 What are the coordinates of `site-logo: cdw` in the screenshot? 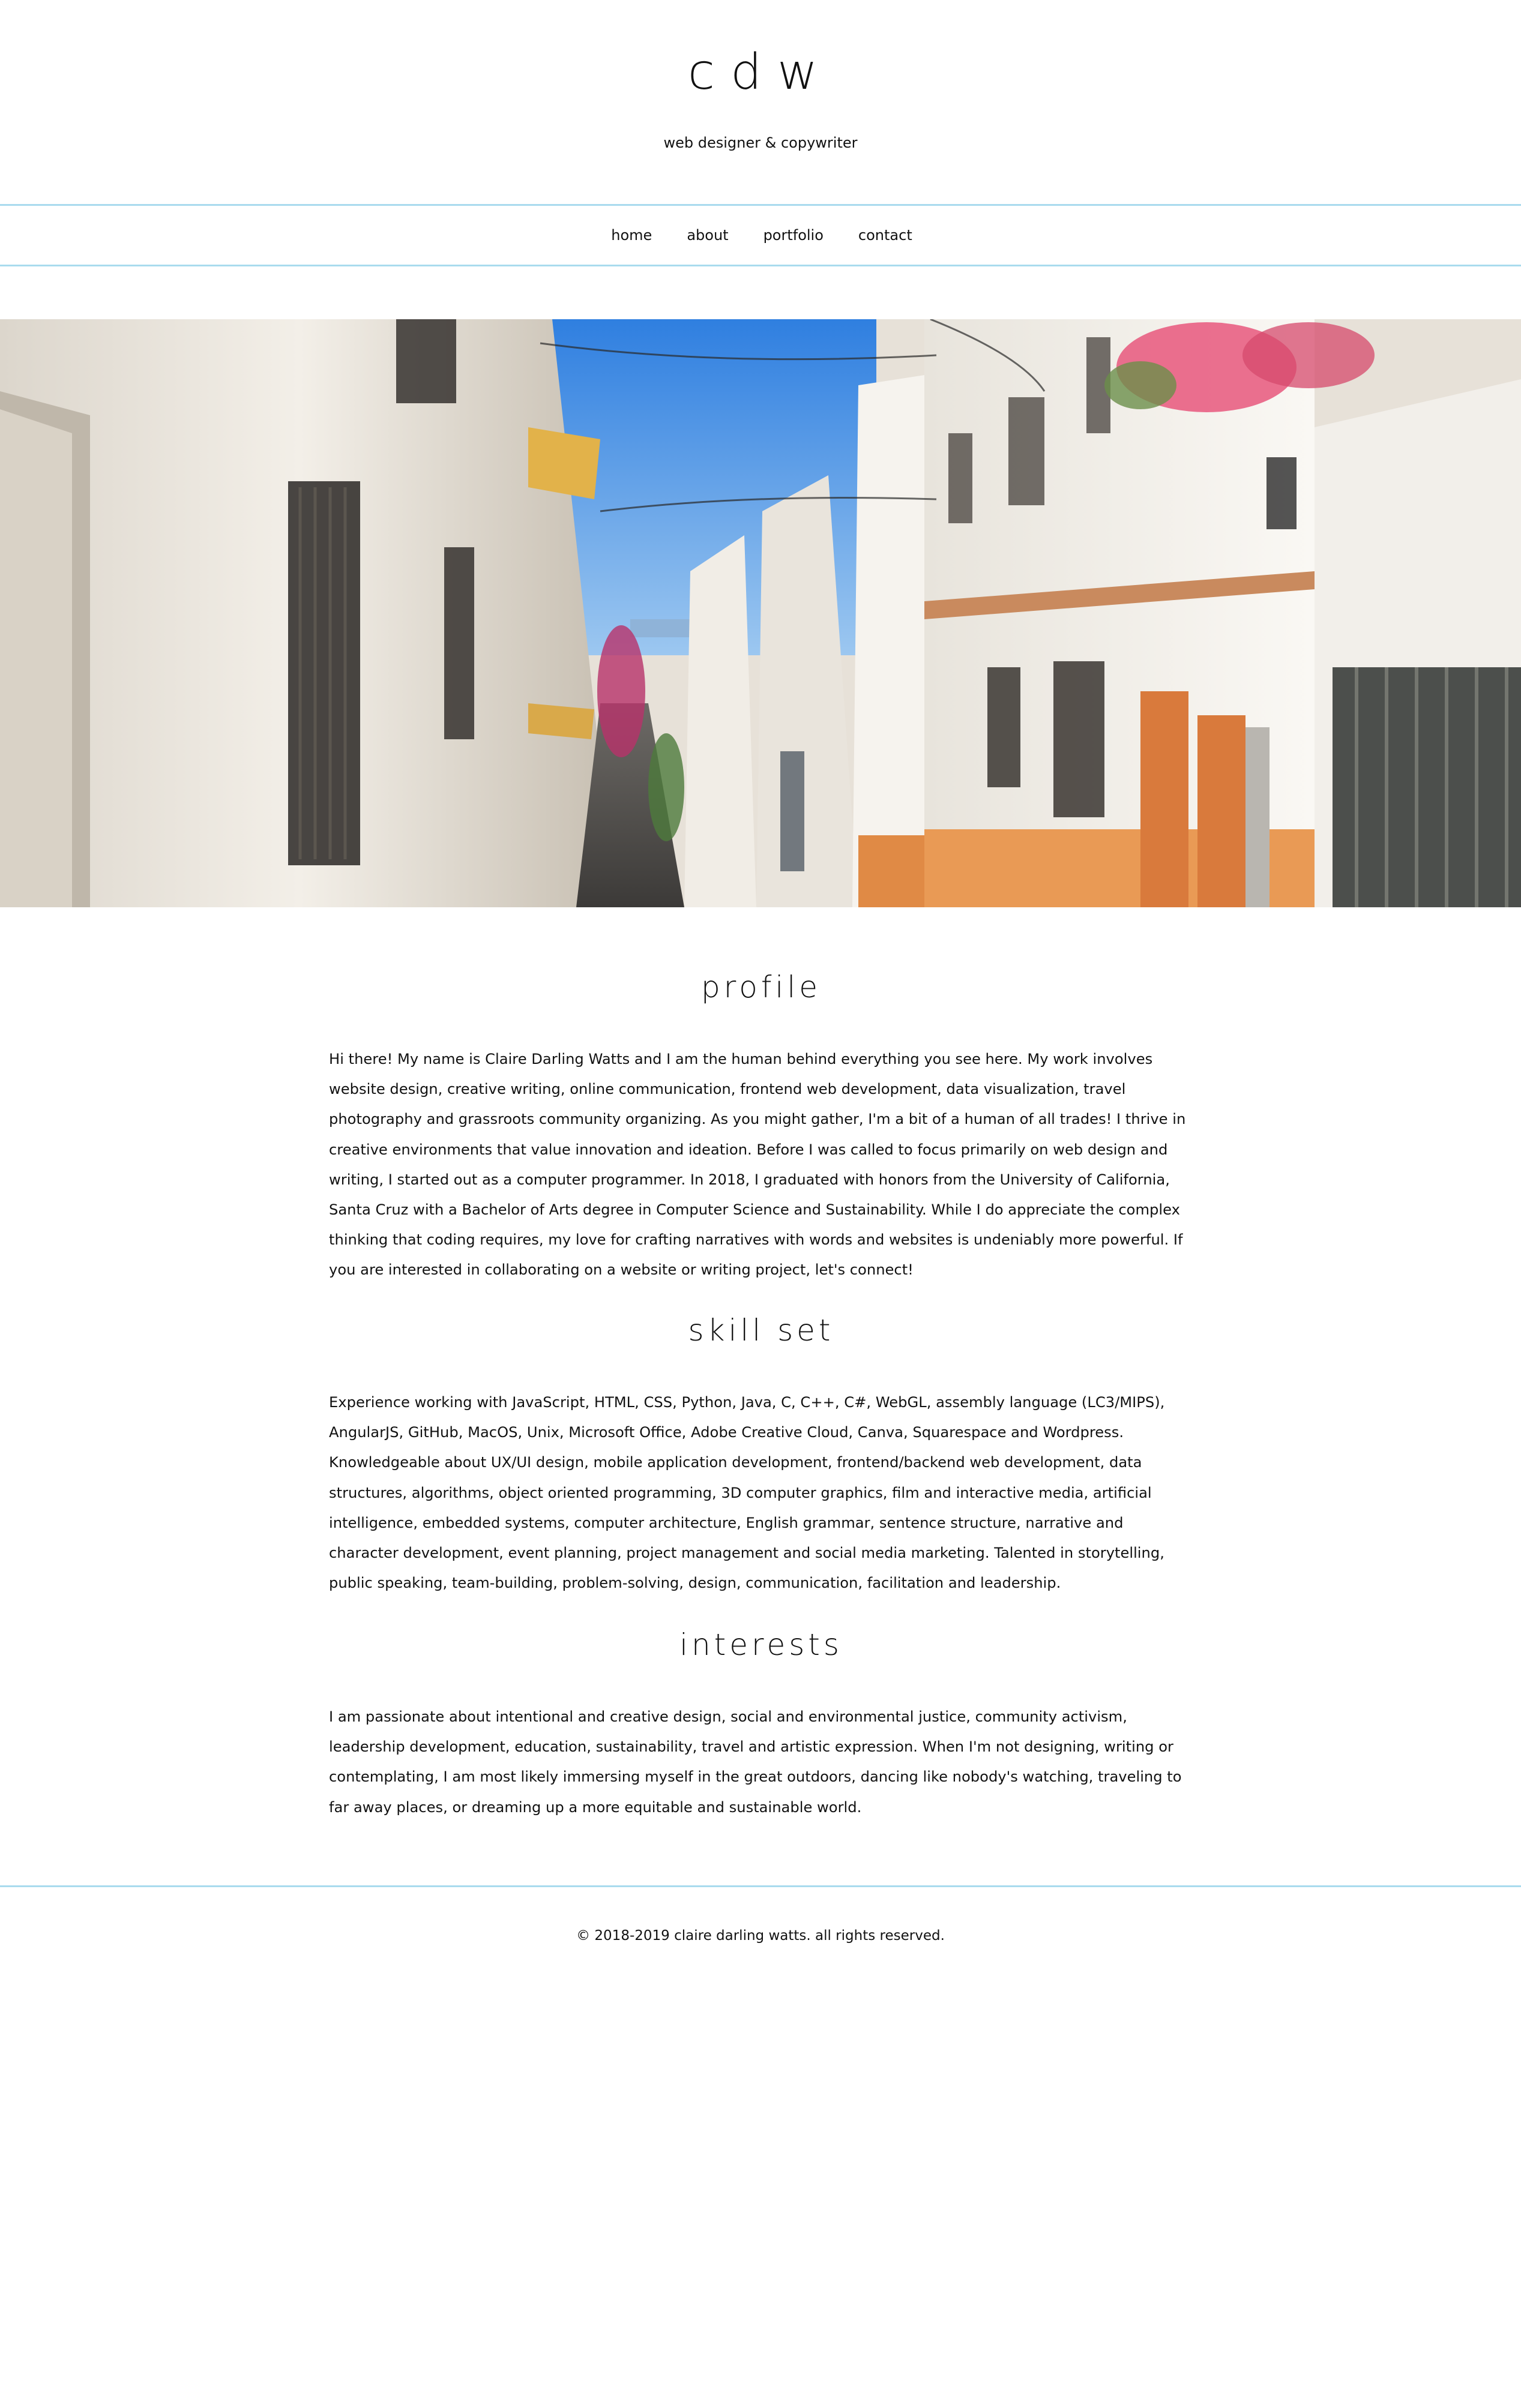 It's located at (760, 73).